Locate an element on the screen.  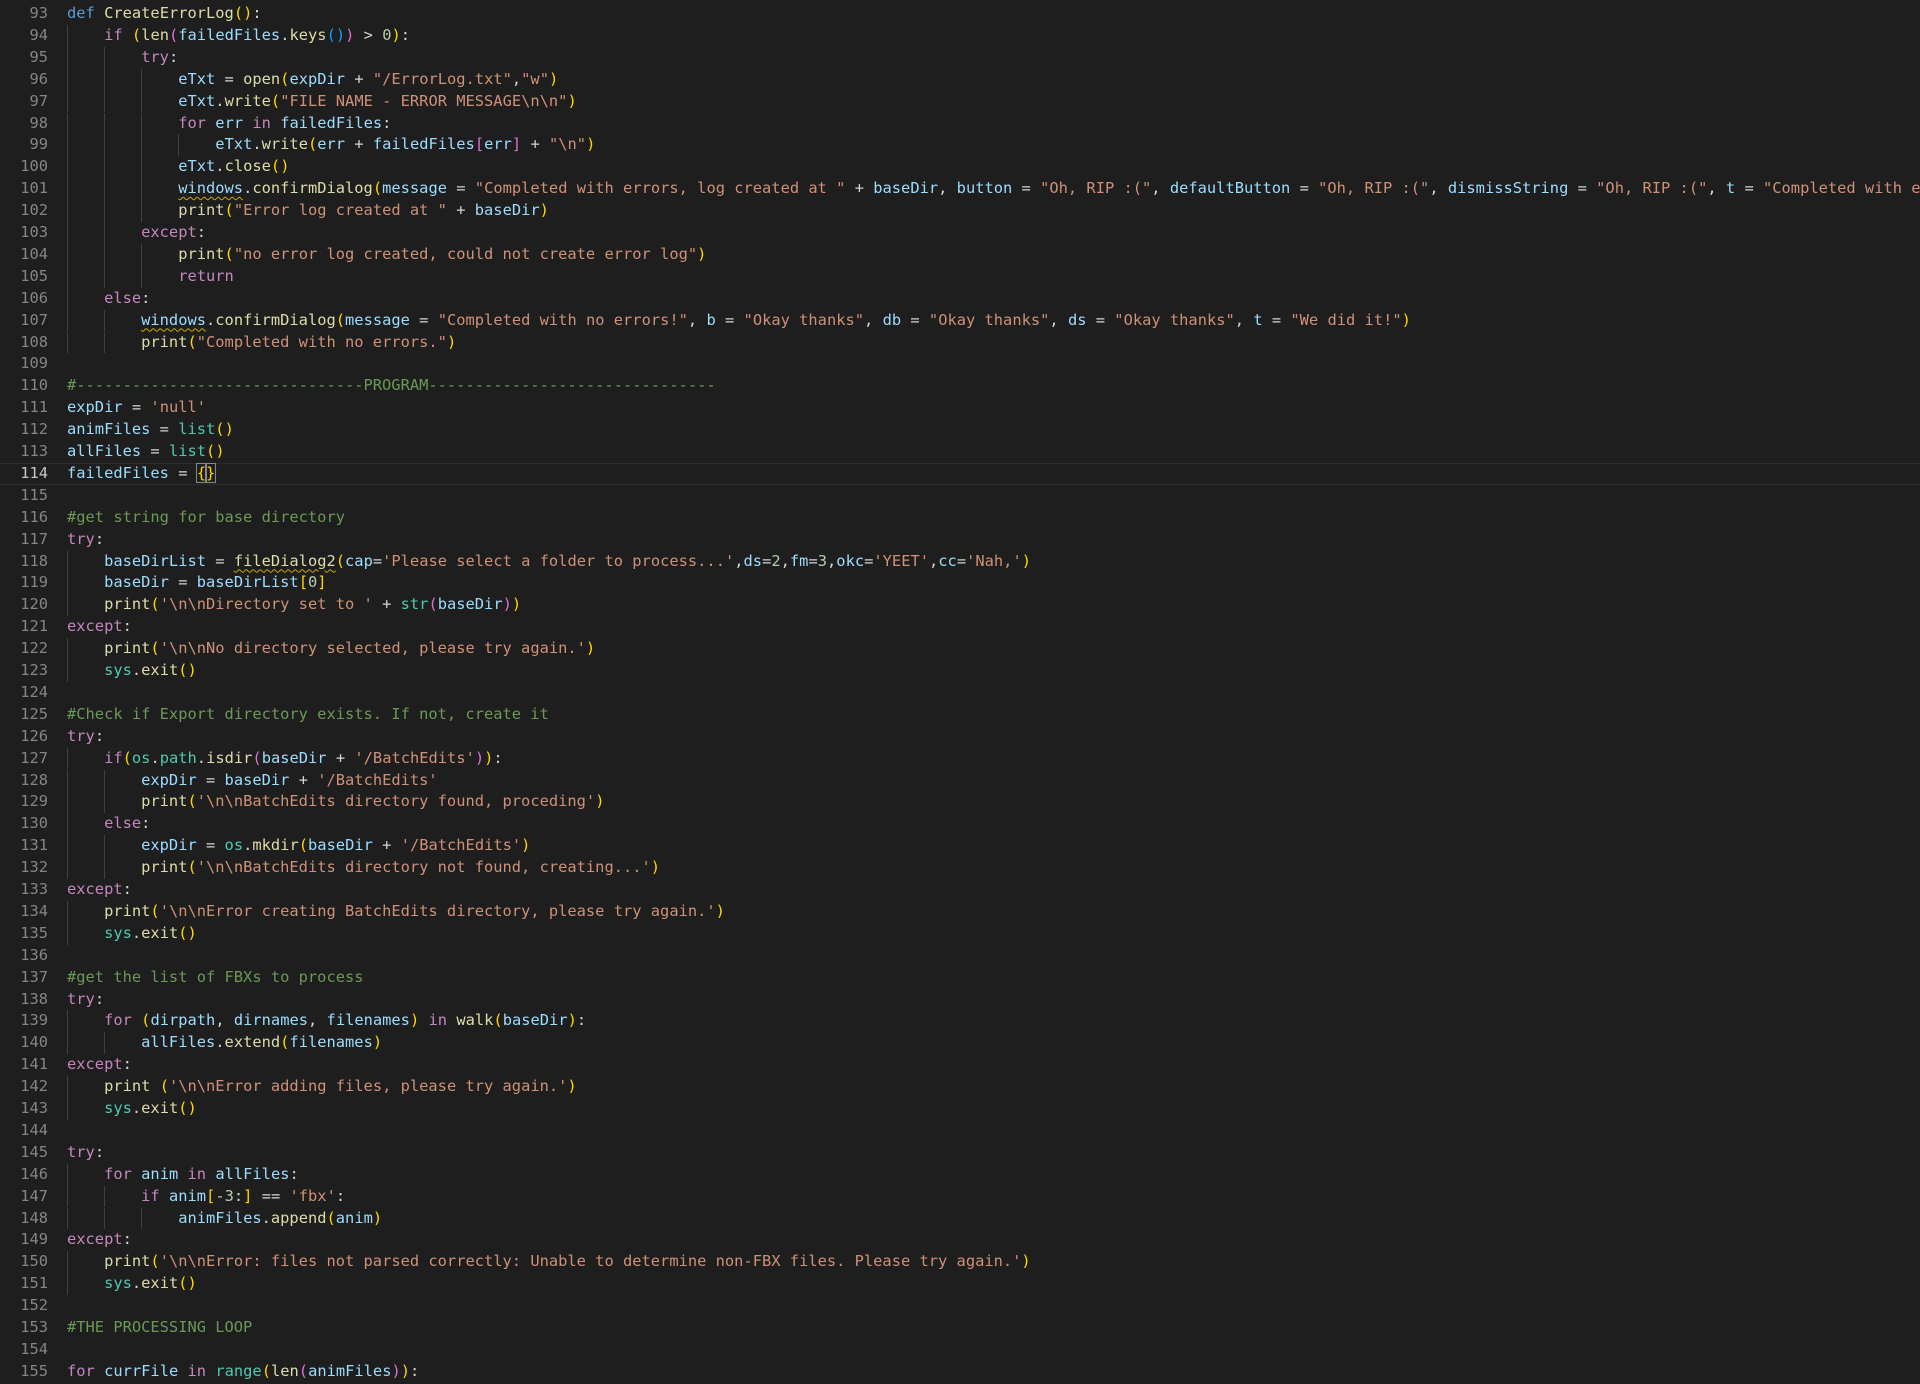
line-number: 95 is located at coordinates (38, 56).